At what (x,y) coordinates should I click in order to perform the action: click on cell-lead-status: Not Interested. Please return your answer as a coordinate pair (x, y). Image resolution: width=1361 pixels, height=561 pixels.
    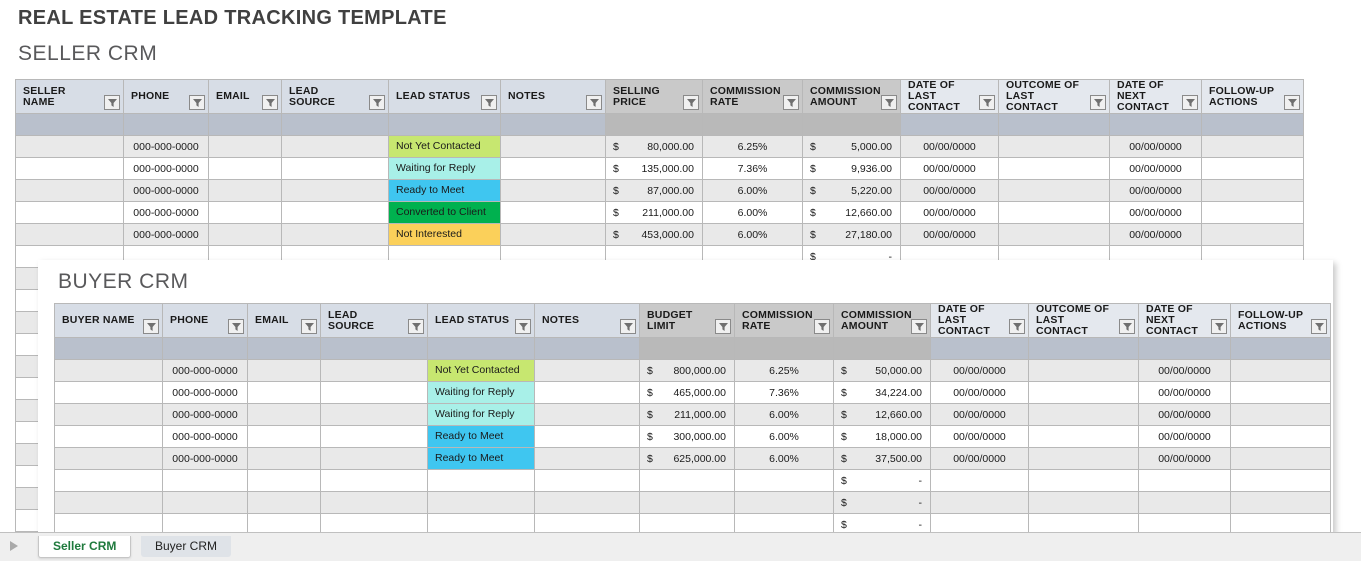
    Looking at the image, I should click on (444, 234).